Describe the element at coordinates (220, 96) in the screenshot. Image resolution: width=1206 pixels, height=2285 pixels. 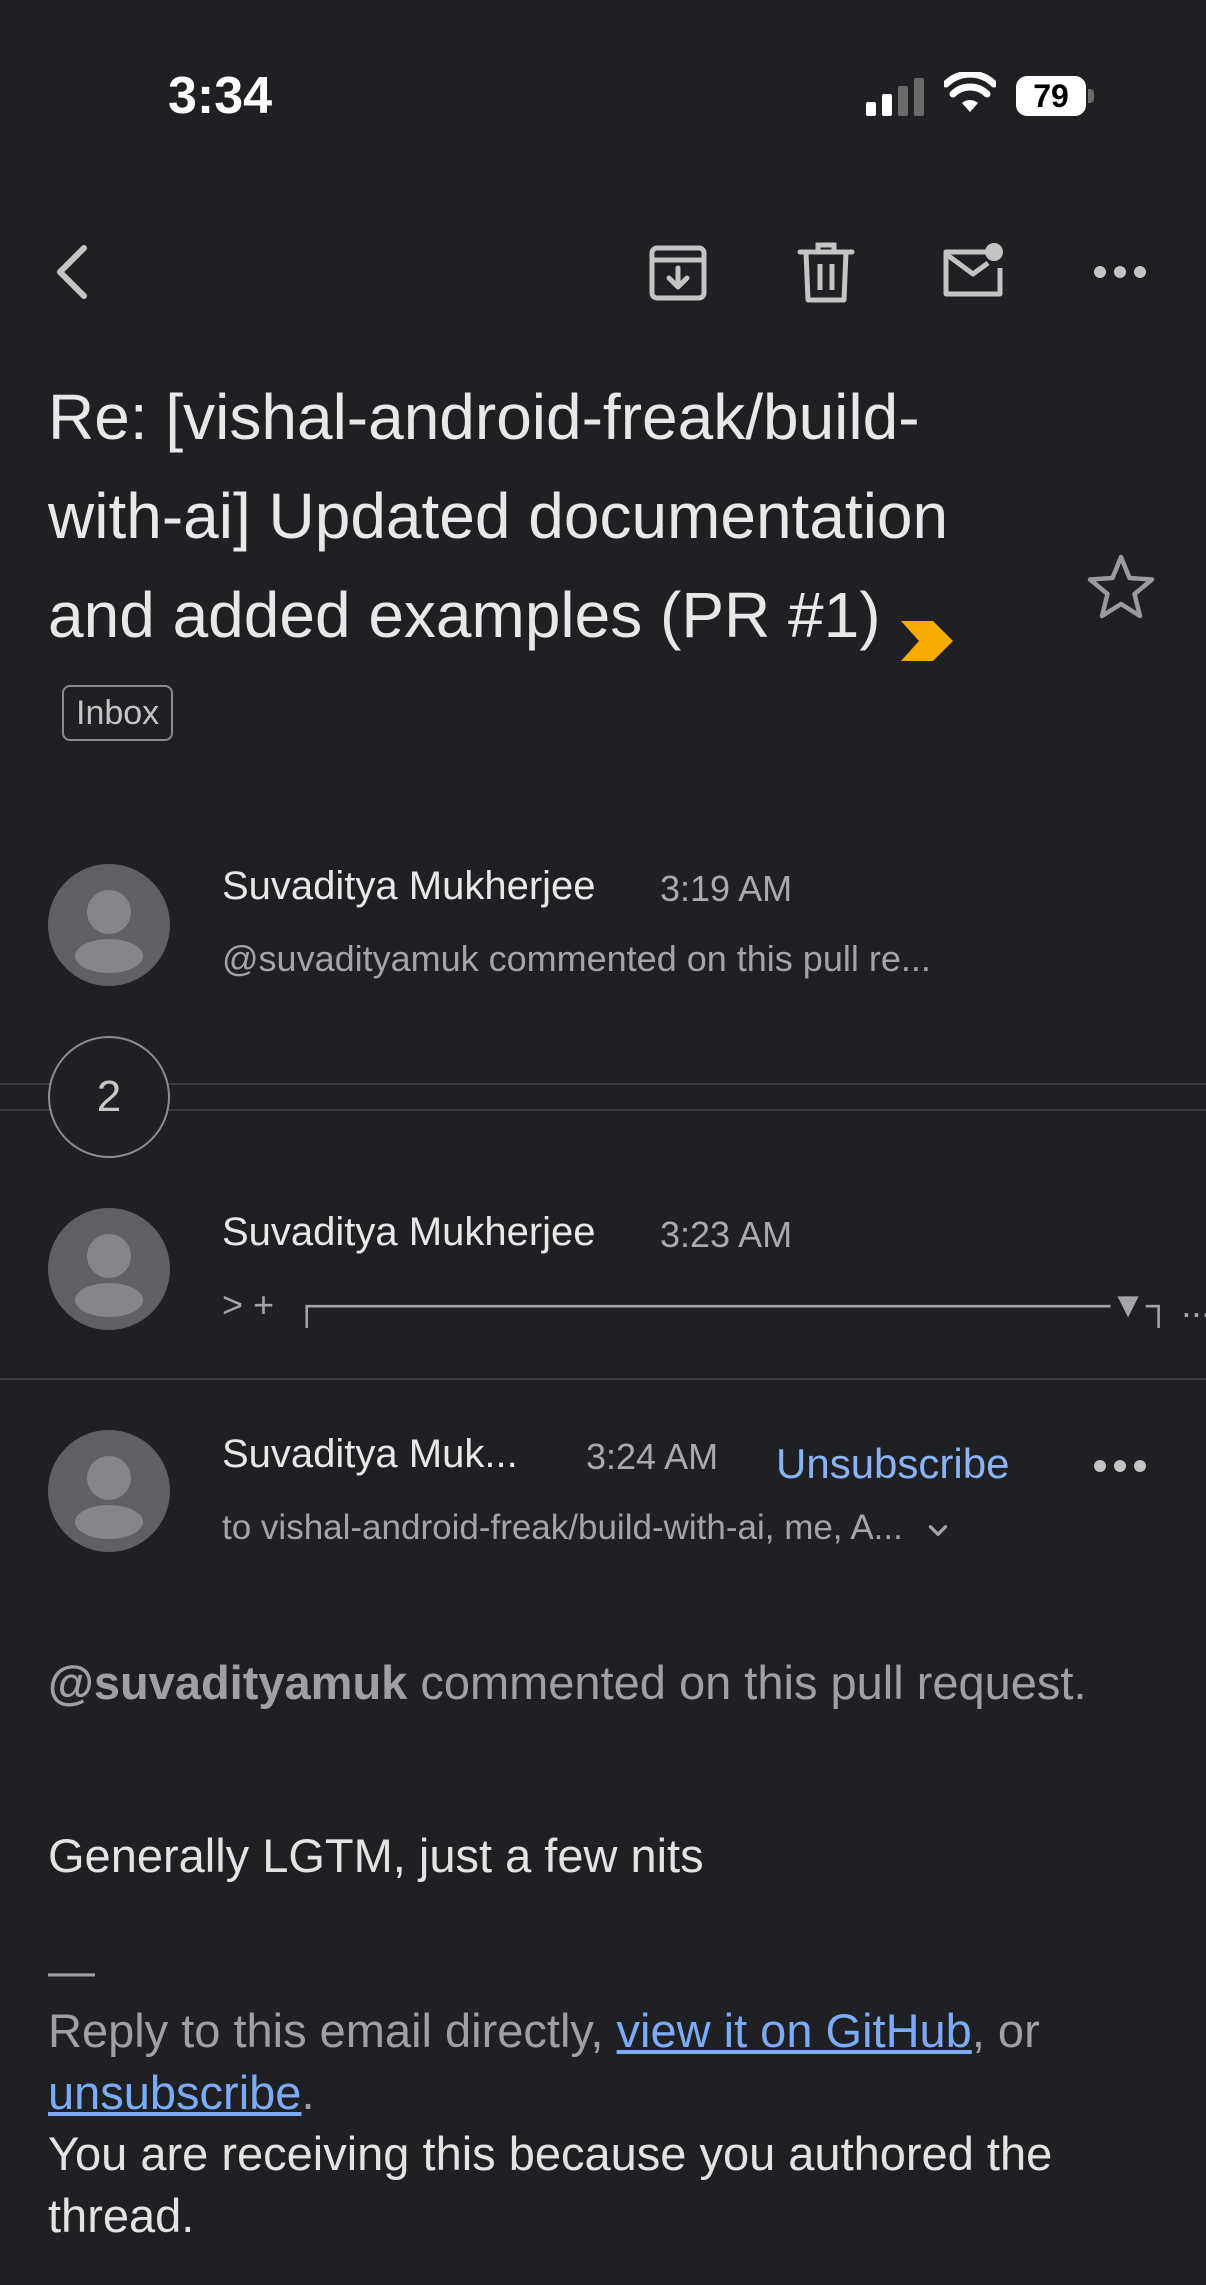
I see `status-time: 3:34` at that location.